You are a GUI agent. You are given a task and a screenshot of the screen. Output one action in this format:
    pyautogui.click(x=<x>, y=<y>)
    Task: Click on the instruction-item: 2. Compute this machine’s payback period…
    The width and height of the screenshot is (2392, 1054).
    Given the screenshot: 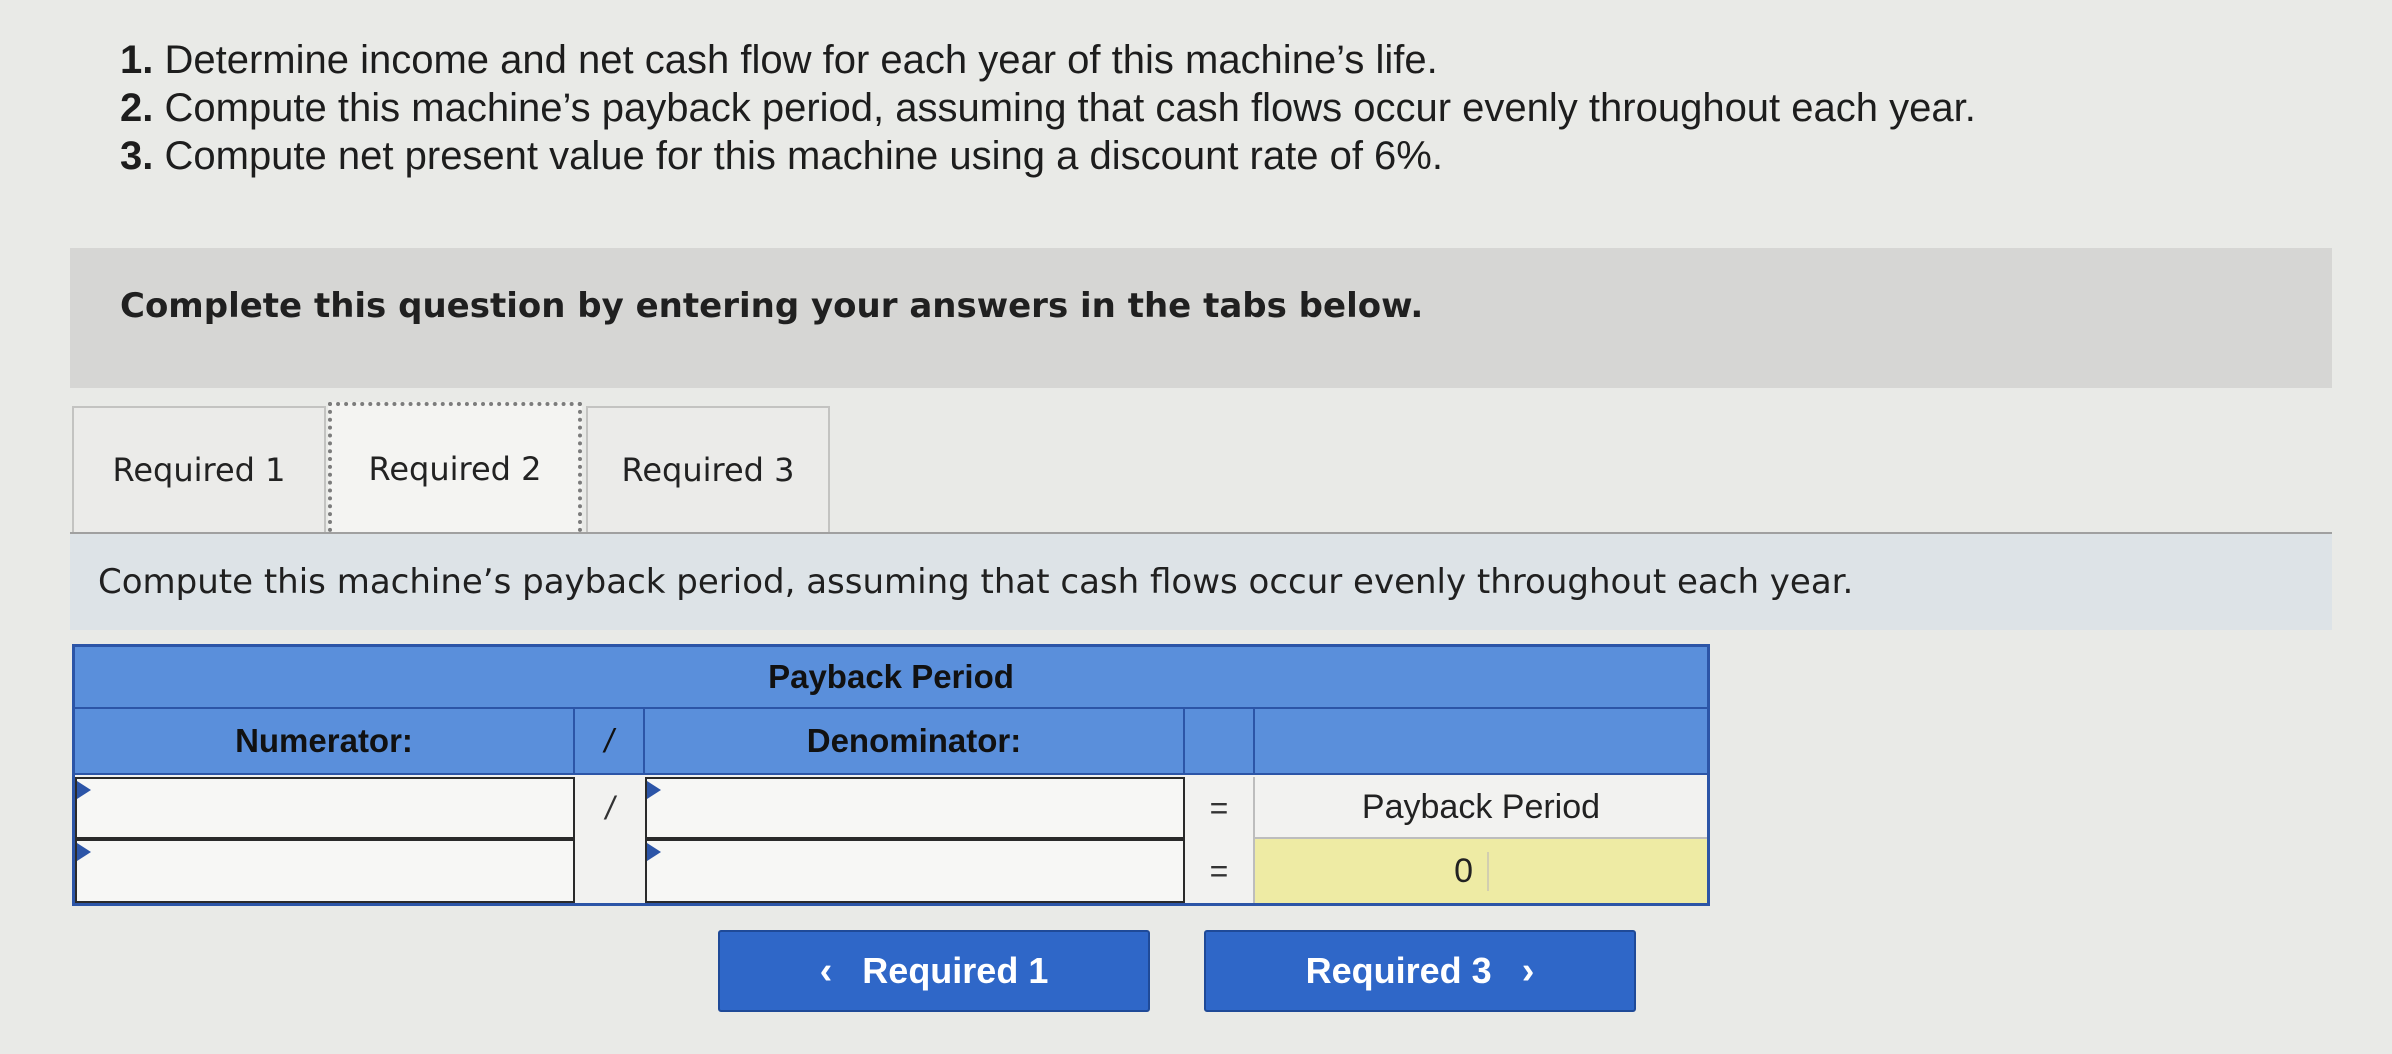 What is the action you would take?
    pyautogui.click(x=1048, y=108)
    